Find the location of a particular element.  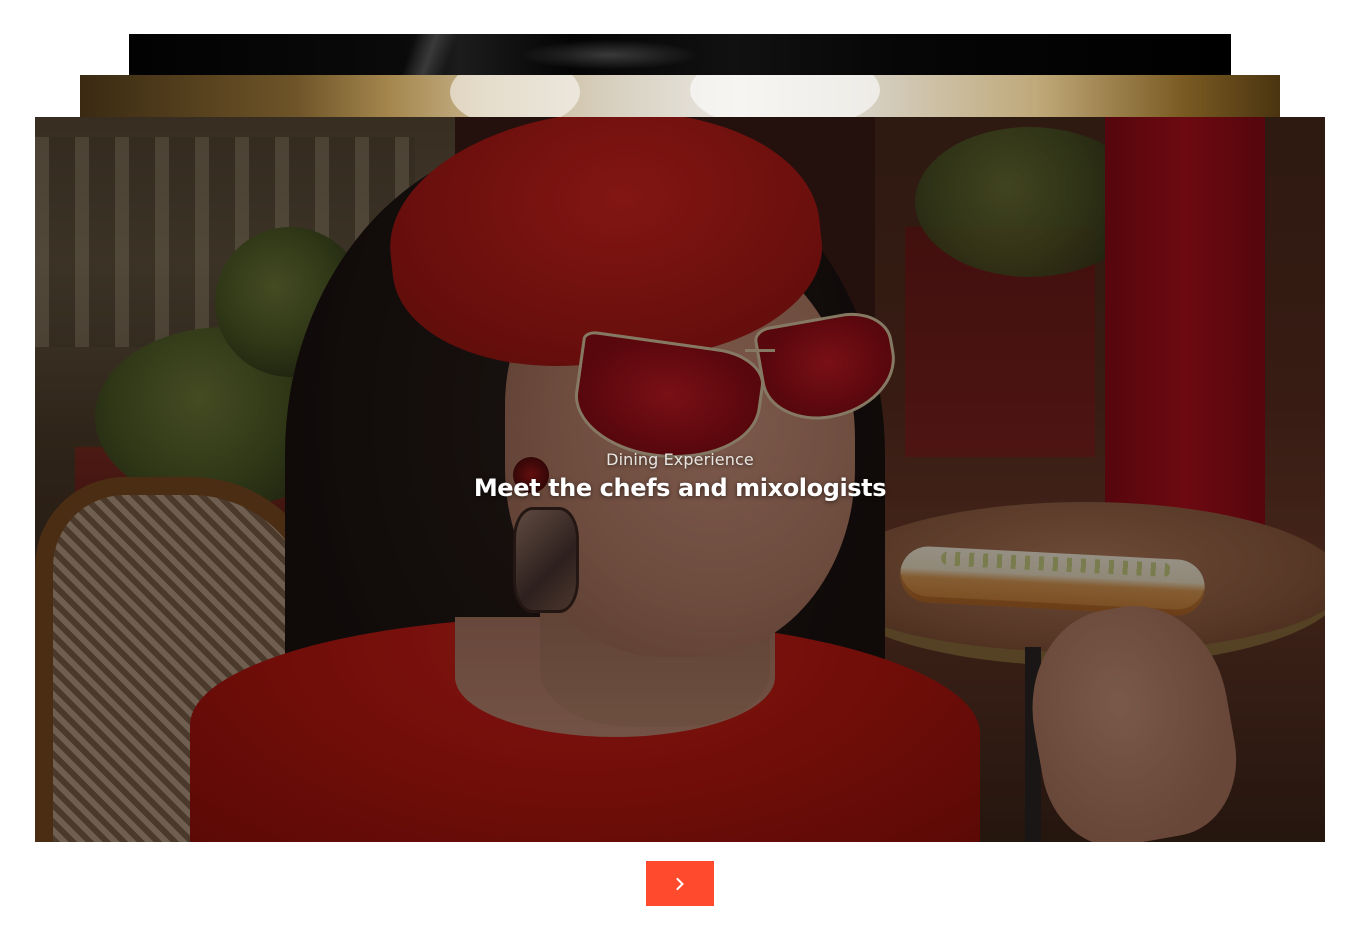

next-slide-button is located at coordinates (680, 883).